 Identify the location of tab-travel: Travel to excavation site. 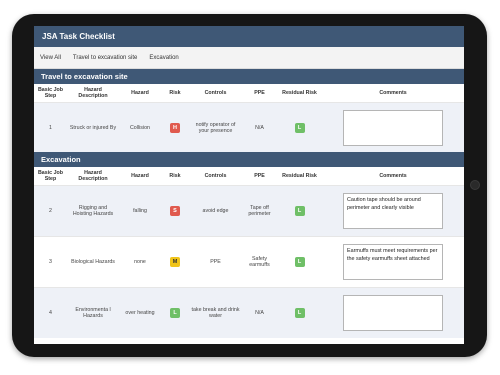
(105, 58).